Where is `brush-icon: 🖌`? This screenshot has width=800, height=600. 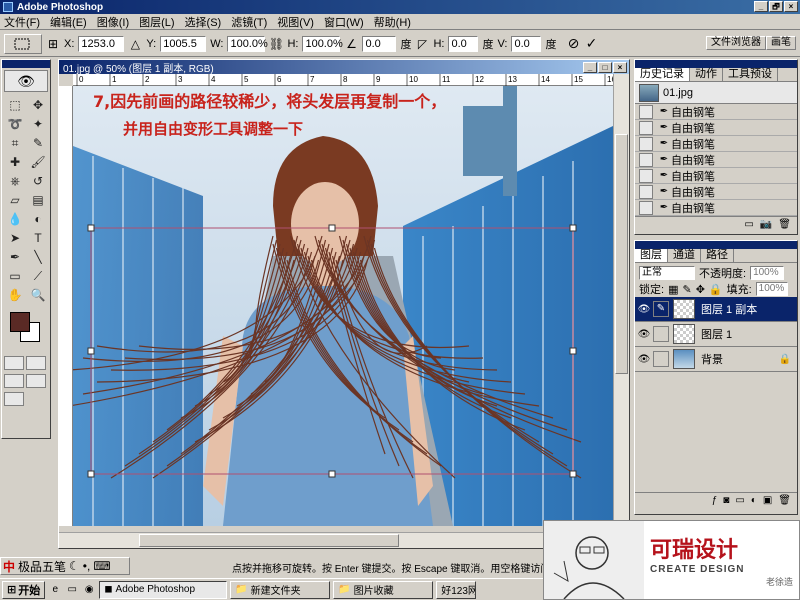
brush-icon: 🖌 is located at coordinates (38, 162).